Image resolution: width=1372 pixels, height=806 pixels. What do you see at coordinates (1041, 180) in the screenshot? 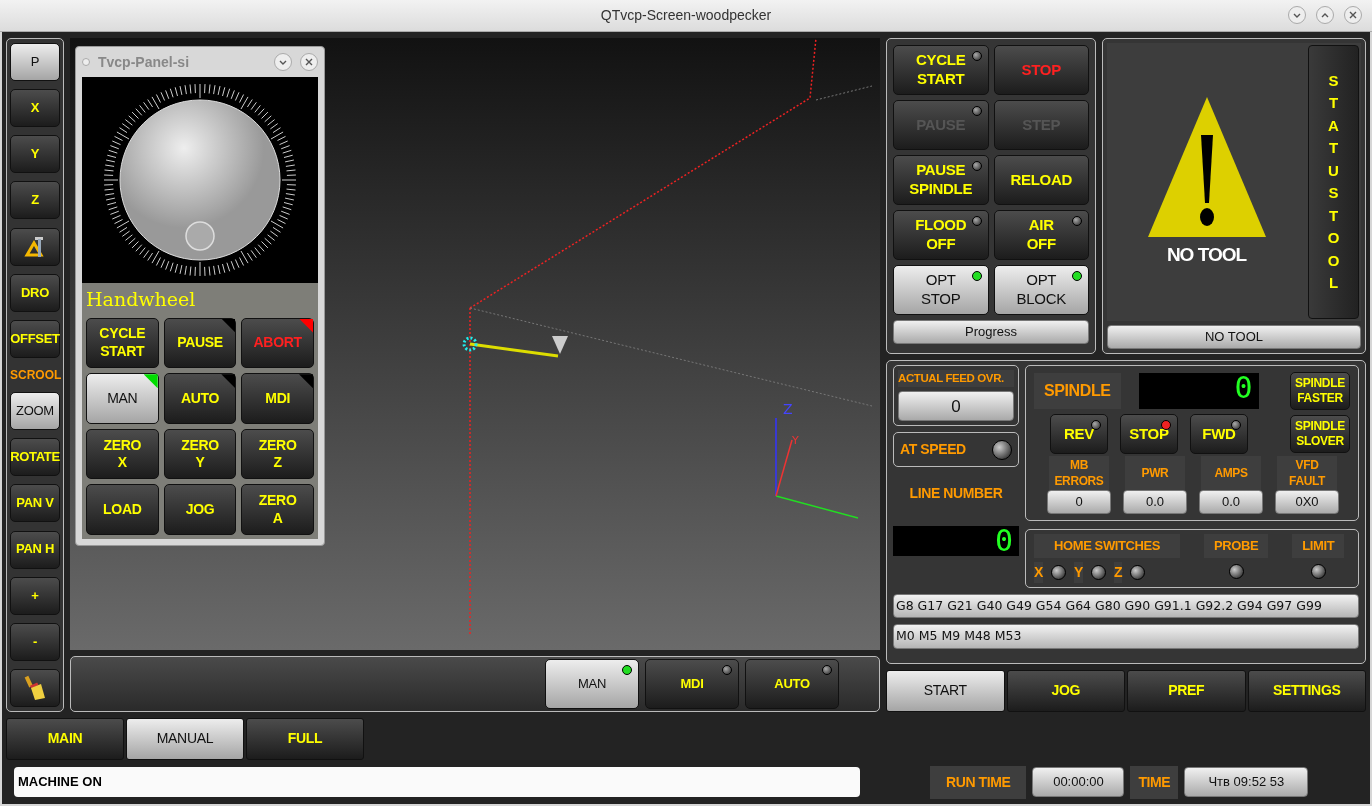
I see `control-button: RELOAD` at bounding box center [1041, 180].